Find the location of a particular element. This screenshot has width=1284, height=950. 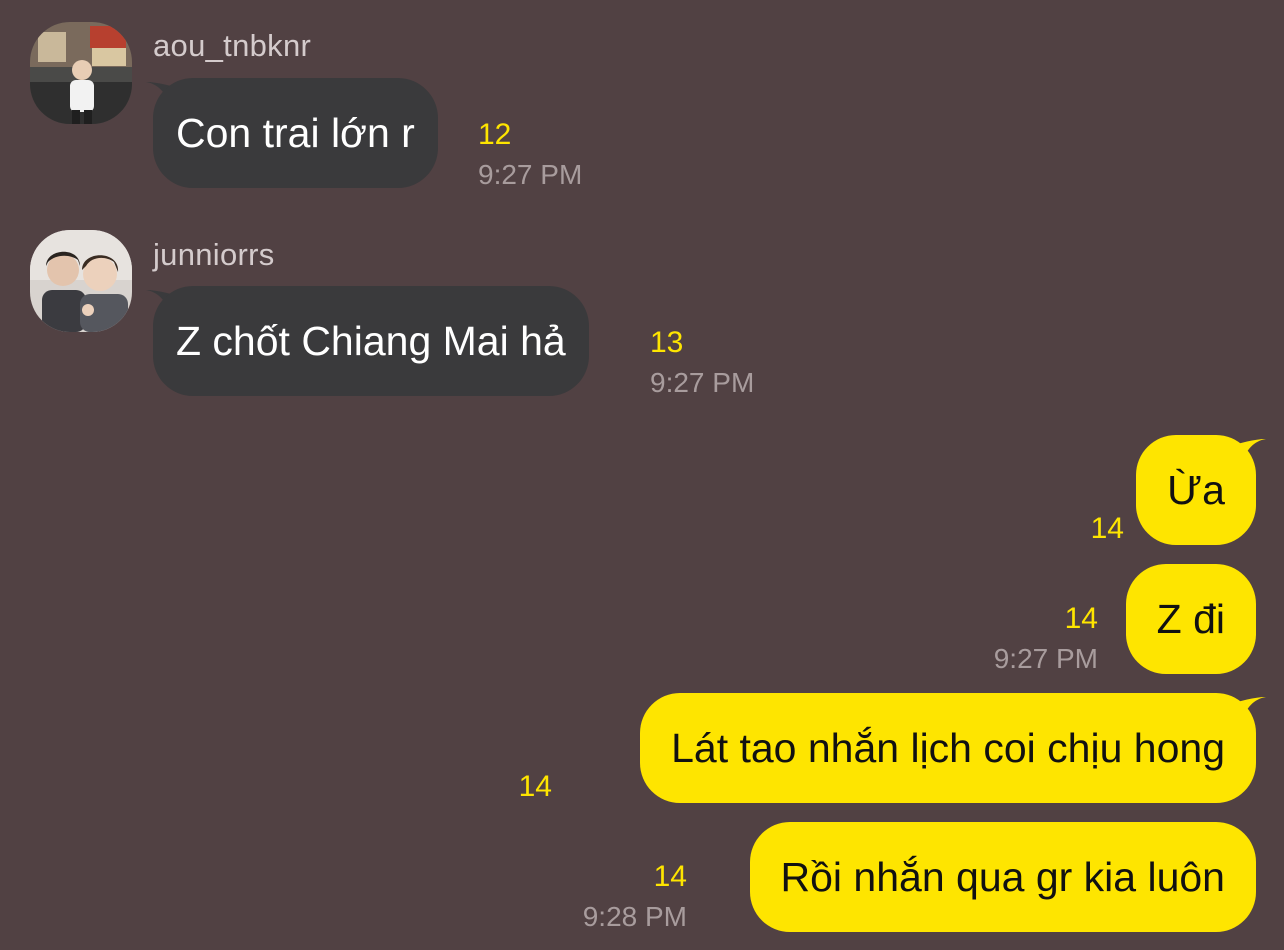

unread-count: 12 is located at coordinates (495, 134).